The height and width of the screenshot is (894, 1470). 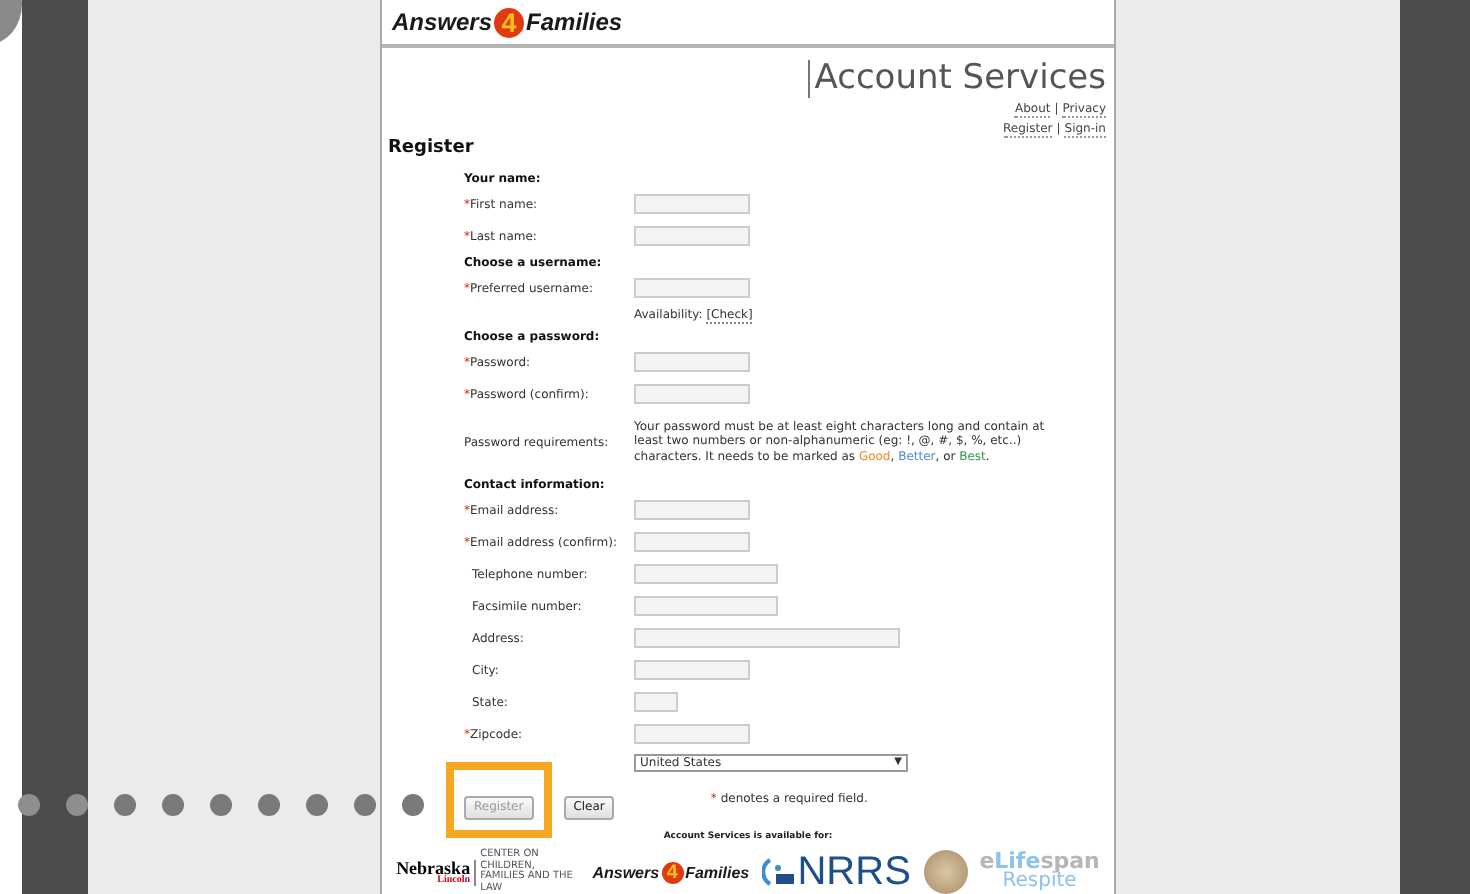 I want to click on seal-logo, so click(x=945, y=872).